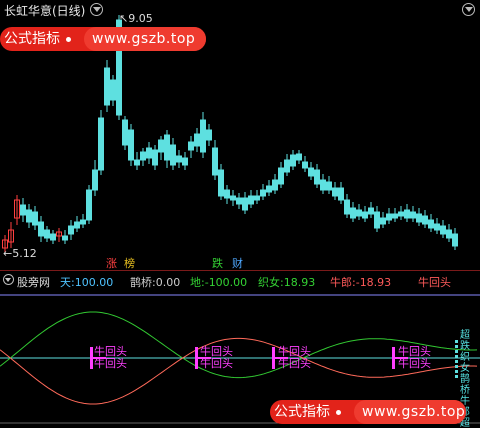 The image size is (480, 428). Describe the element at coordinates (237, 263) in the screenshot. I see `event-marker-cai: 财` at that location.